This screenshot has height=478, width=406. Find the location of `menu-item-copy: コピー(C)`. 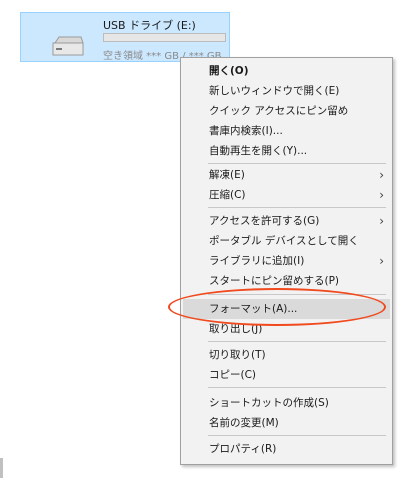

menu-item-copy: コピー(C) is located at coordinates (286, 375).